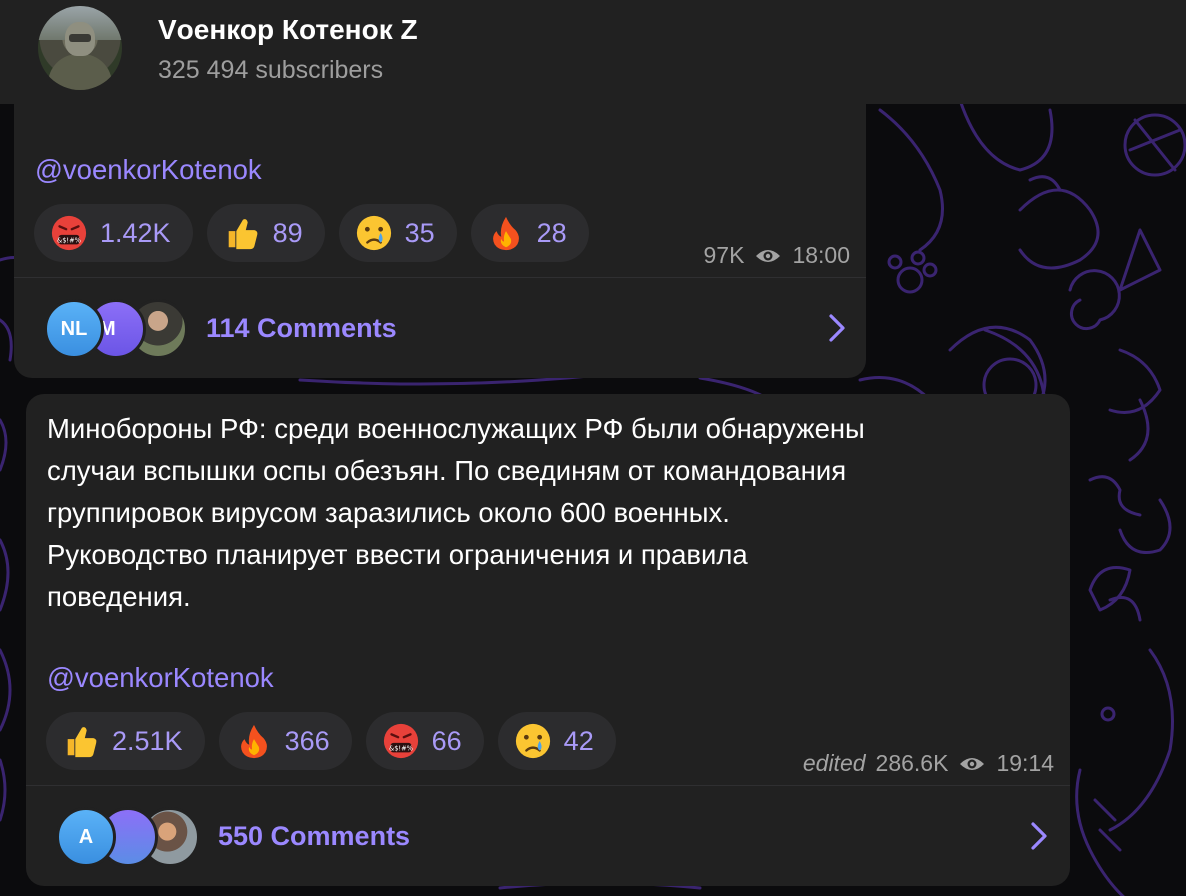 The height and width of the screenshot is (896, 1186). What do you see at coordinates (1025, 763) in the screenshot?
I see `post-time: 19:14` at bounding box center [1025, 763].